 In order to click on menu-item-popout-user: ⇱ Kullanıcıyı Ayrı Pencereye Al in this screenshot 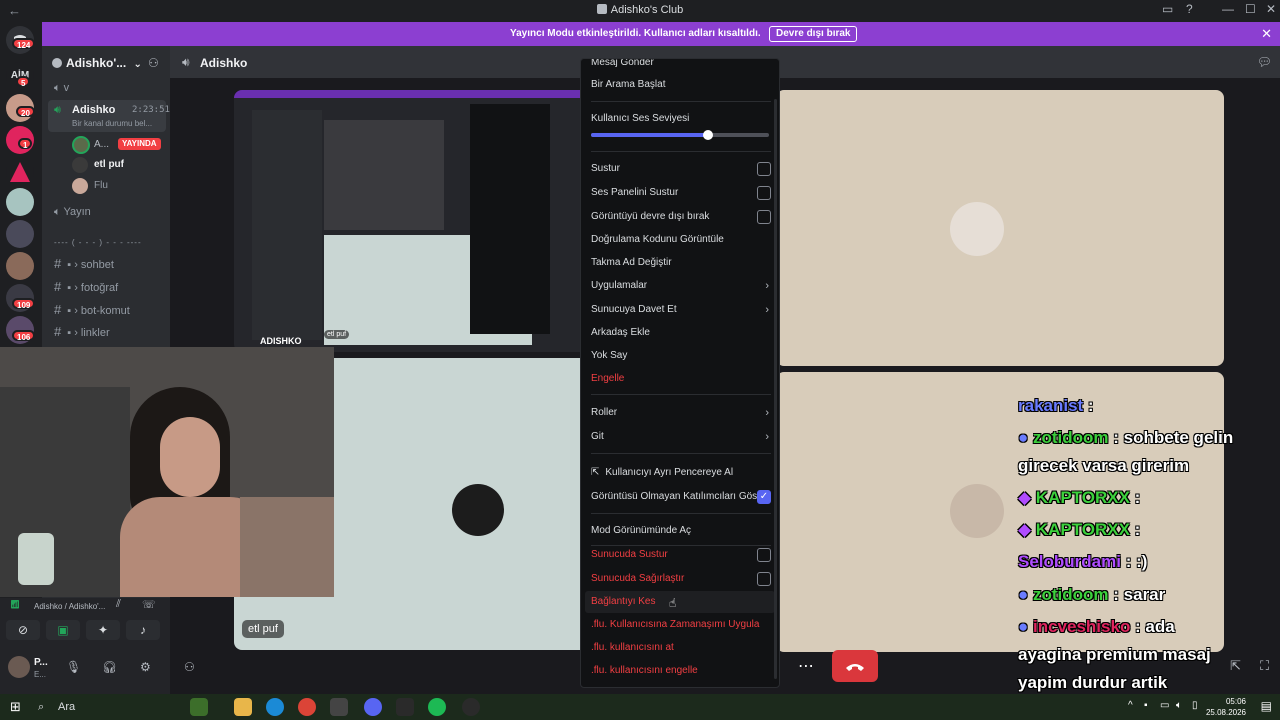, I will do `click(682, 473)`.